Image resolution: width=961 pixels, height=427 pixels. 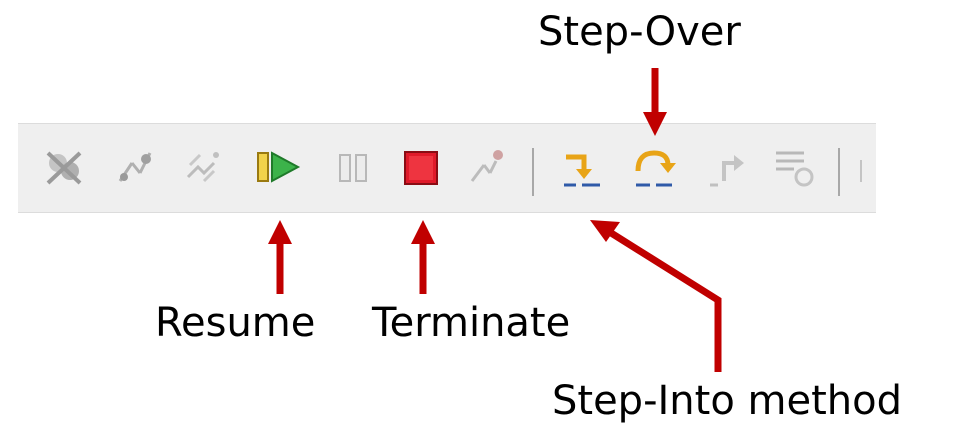 What do you see at coordinates (280, 257) in the screenshot?
I see `resume-annotation-arrow` at bounding box center [280, 257].